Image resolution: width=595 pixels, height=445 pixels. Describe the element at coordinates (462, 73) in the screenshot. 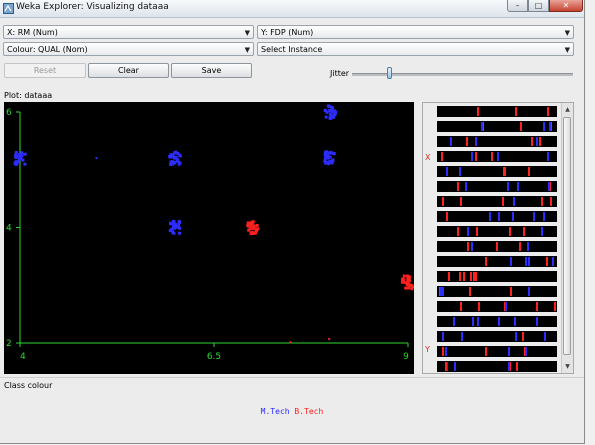

I see `jitter-slider` at that location.